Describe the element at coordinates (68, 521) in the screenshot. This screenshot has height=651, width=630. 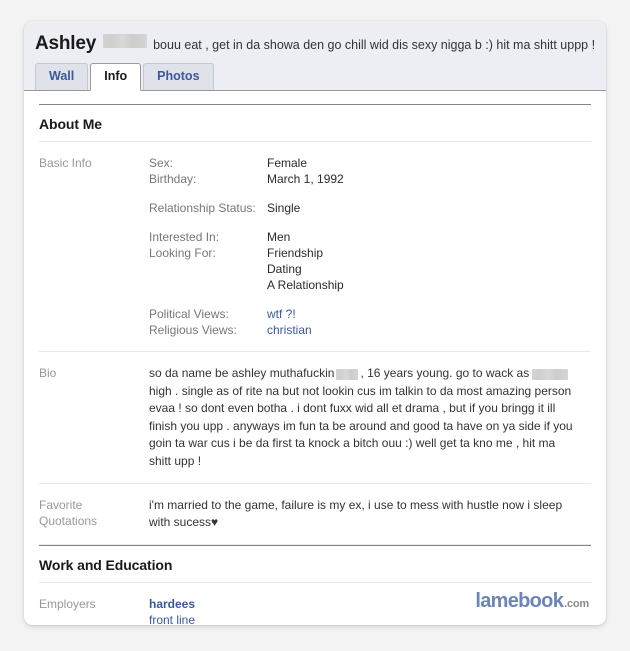
I see `row-label-favorite-quotations-line2: Quotations` at that location.